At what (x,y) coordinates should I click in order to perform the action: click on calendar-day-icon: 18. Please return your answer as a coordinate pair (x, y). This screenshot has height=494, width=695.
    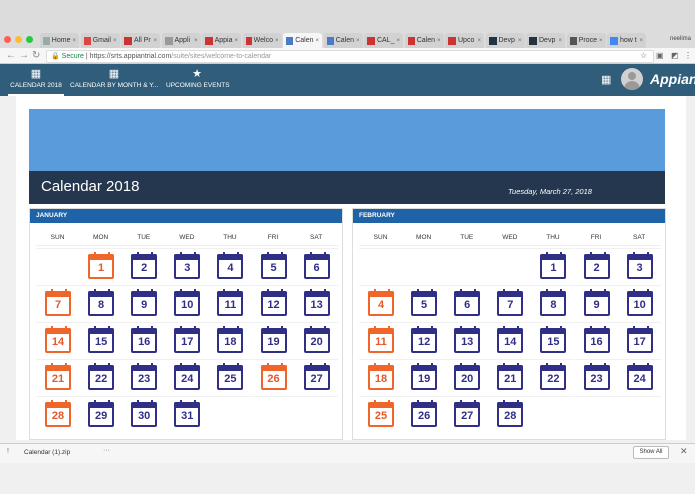
    Looking at the image, I should click on (230, 339).